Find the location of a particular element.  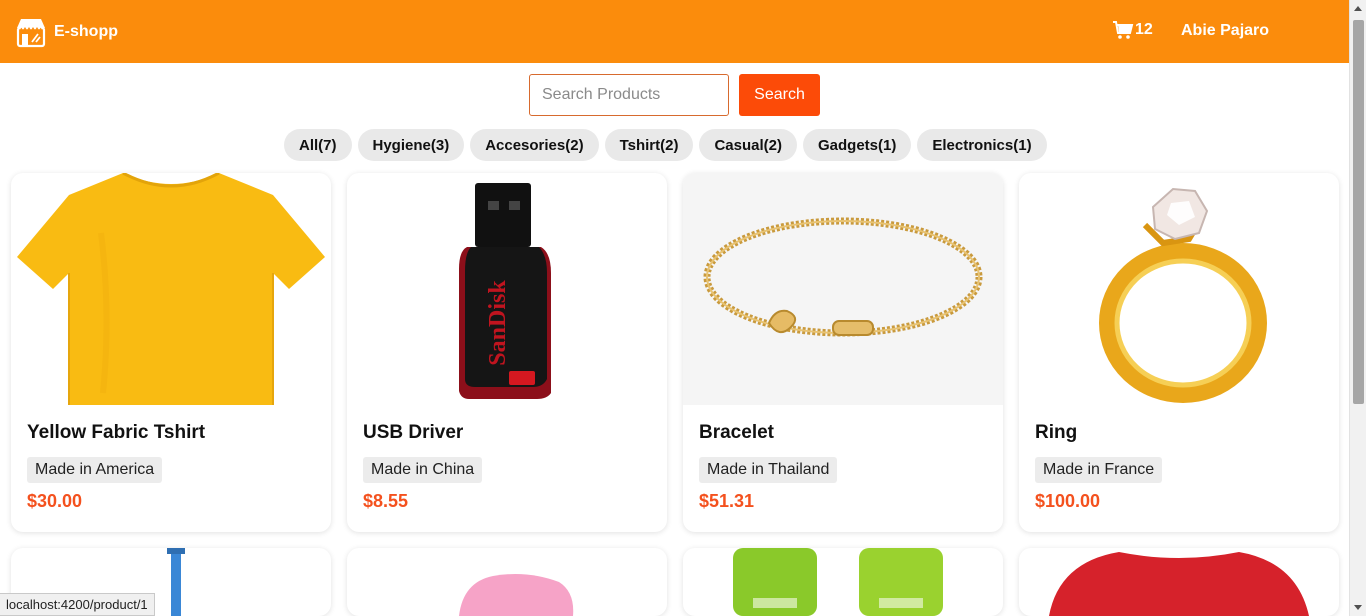

category-chip-casual: Casual(2) is located at coordinates (748, 145).